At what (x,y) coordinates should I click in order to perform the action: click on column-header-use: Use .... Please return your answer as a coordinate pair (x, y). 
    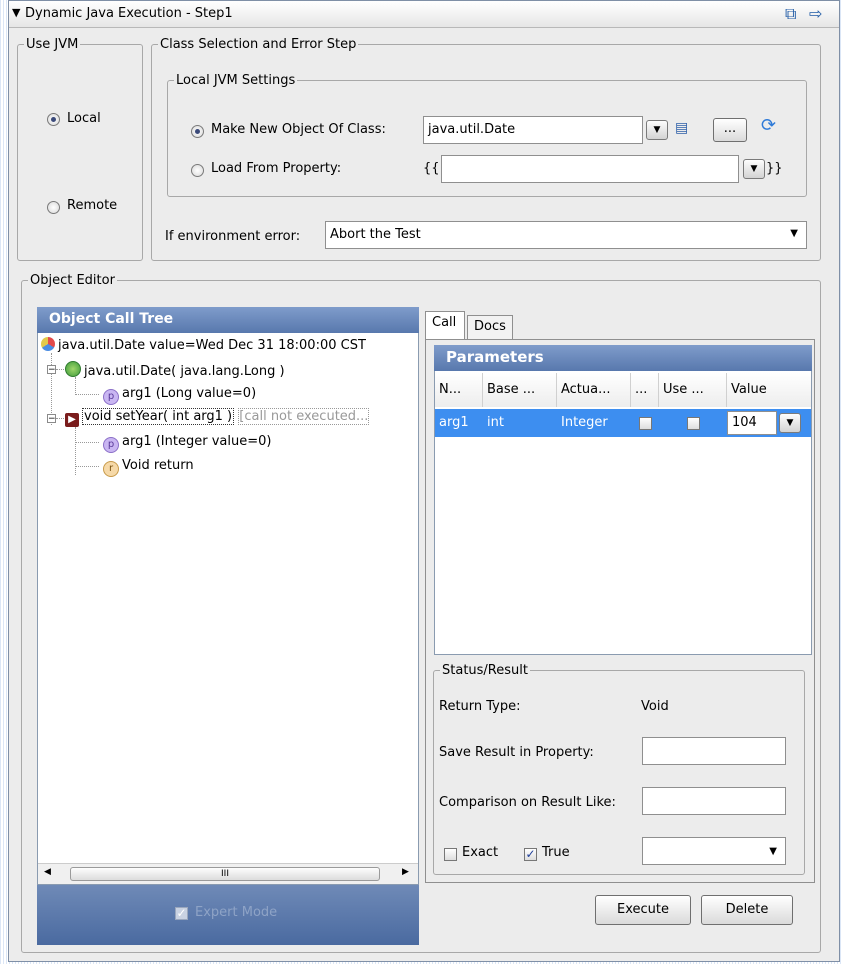
    Looking at the image, I should click on (693, 390).